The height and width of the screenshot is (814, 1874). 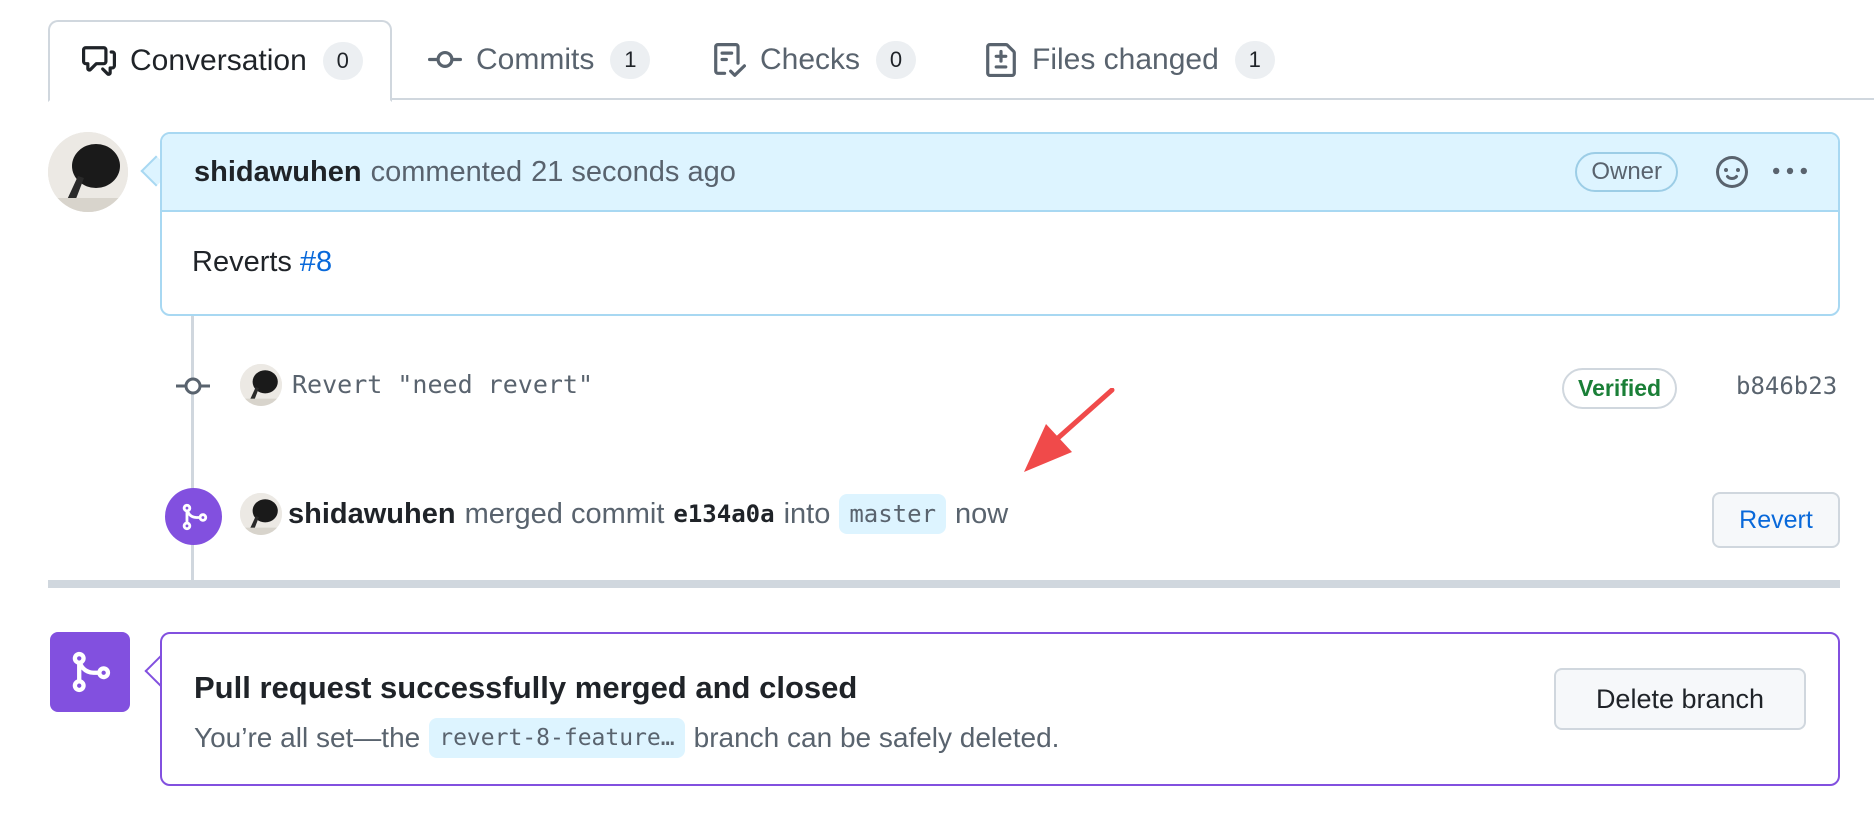 What do you see at coordinates (729, 60) in the screenshot?
I see `checklist-icon` at bounding box center [729, 60].